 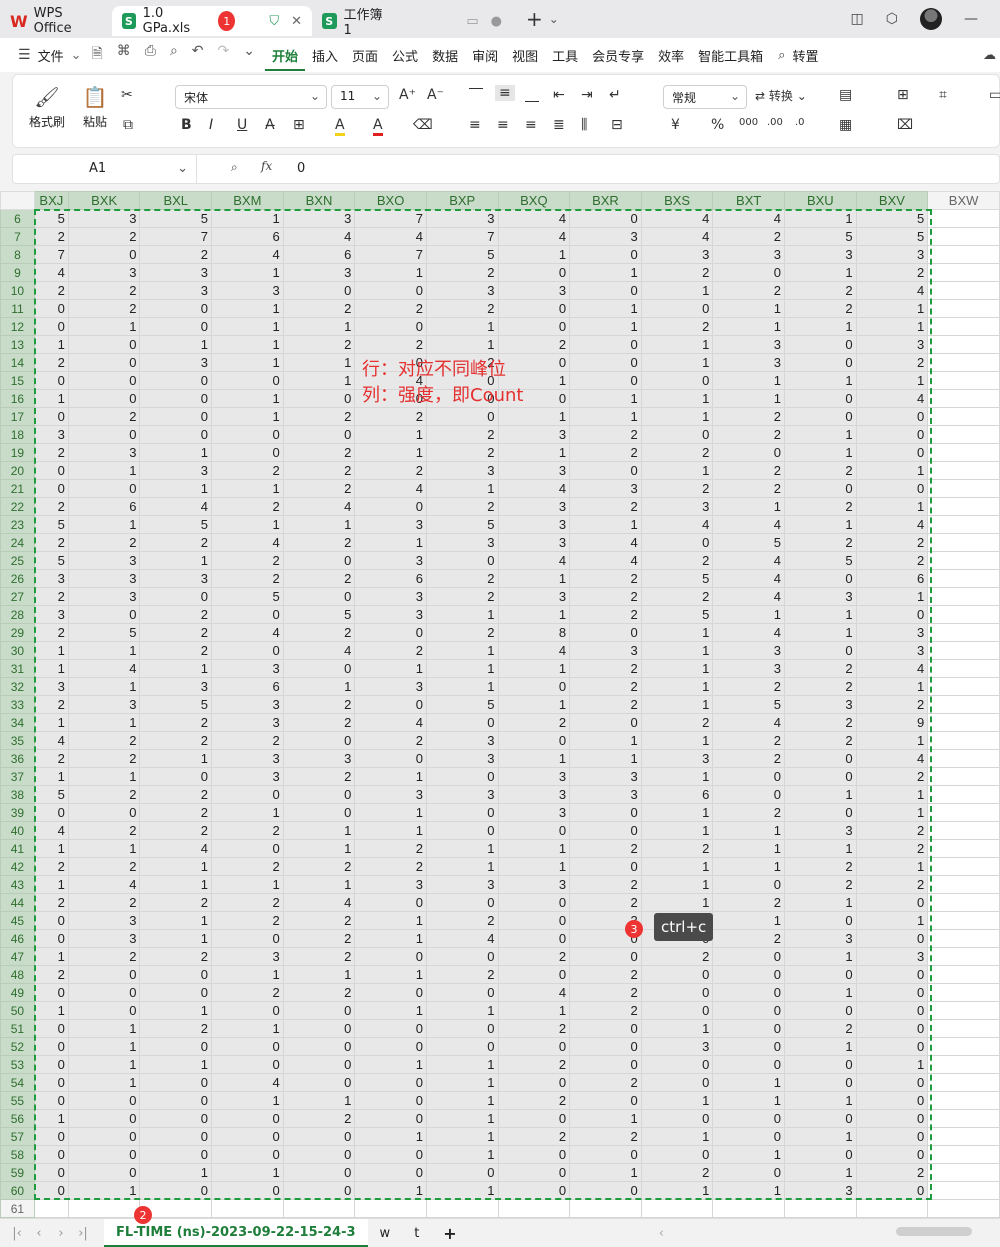 I want to click on row-header: 7, so click(x=17, y=236).